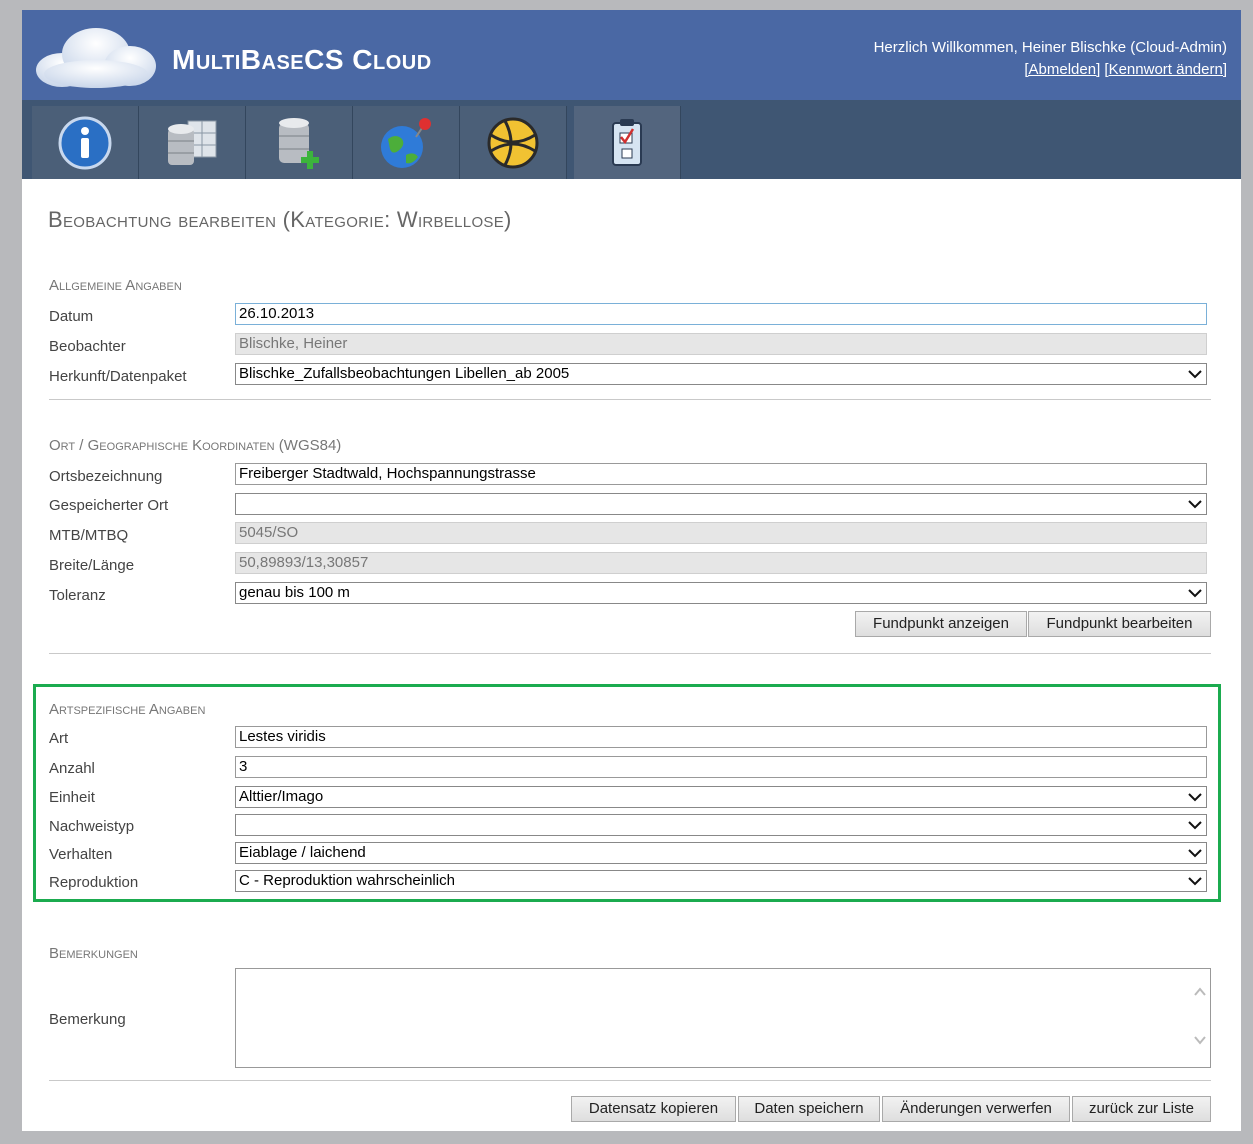  What do you see at coordinates (721, 533) in the screenshot?
I see `mtb-field: 5045/SO` at bounding box center [721, 533].